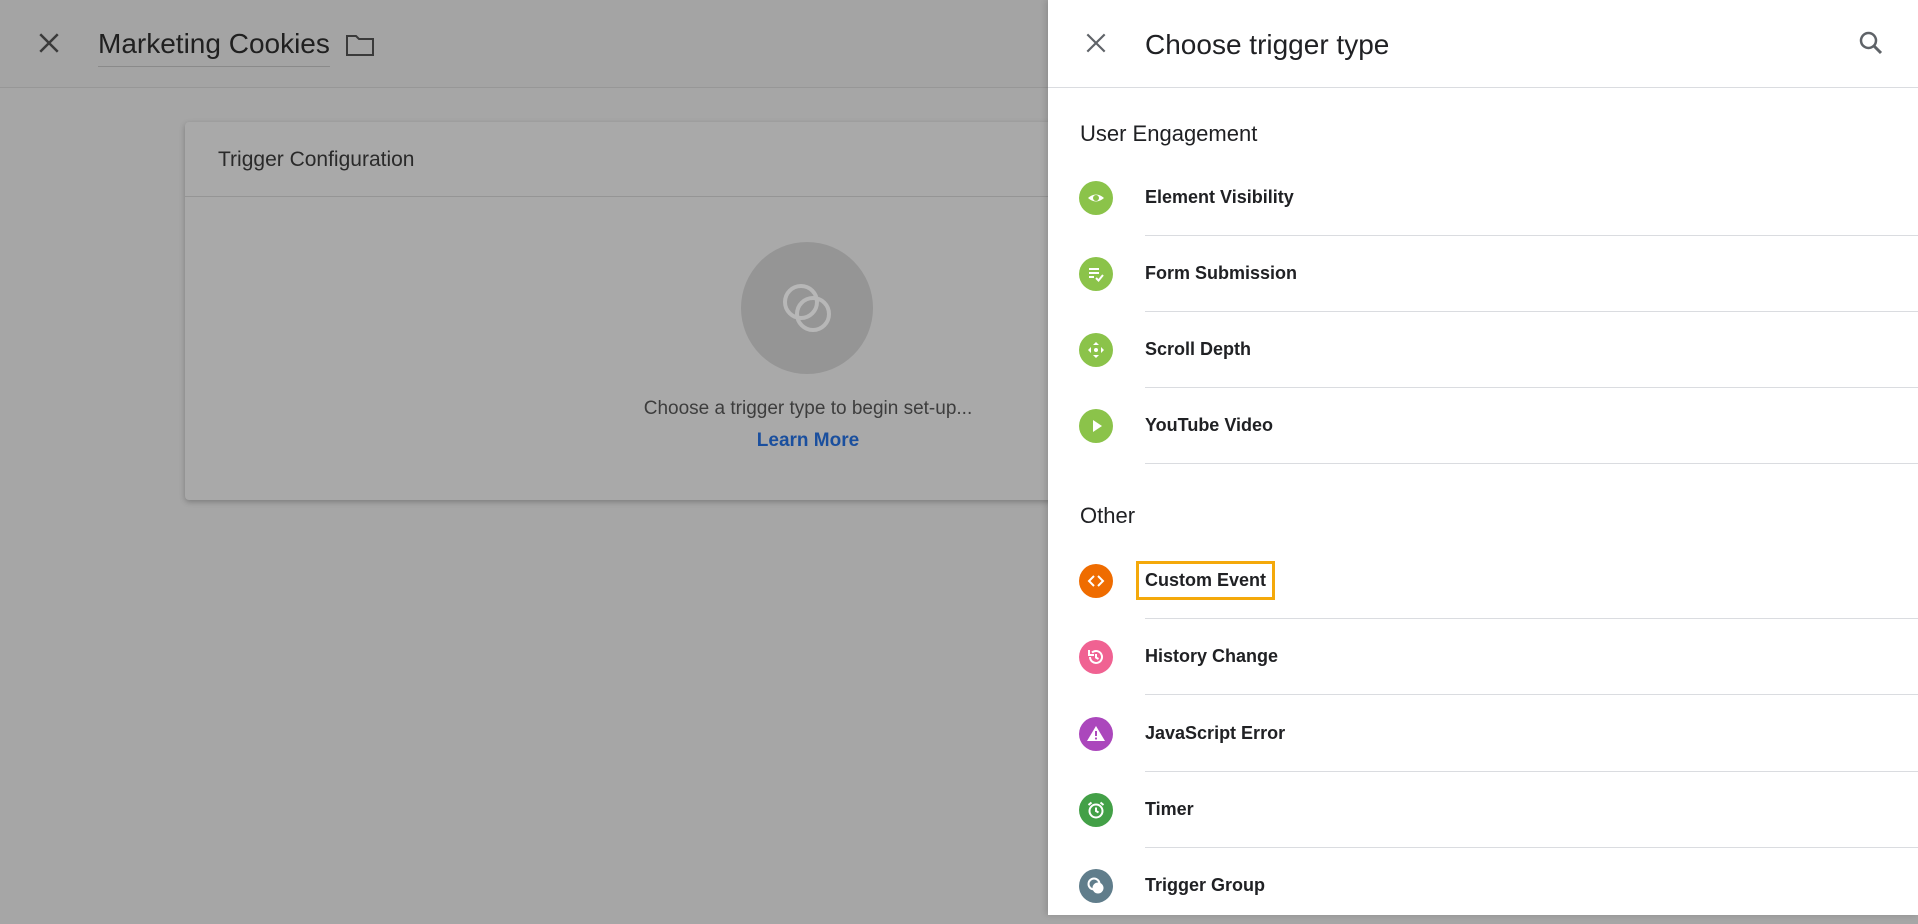 The height and width of the screenshot is (924, 1918). Describe the element at coordinates (1096, 426) in the screenshot. I see `play-icon` at that location.